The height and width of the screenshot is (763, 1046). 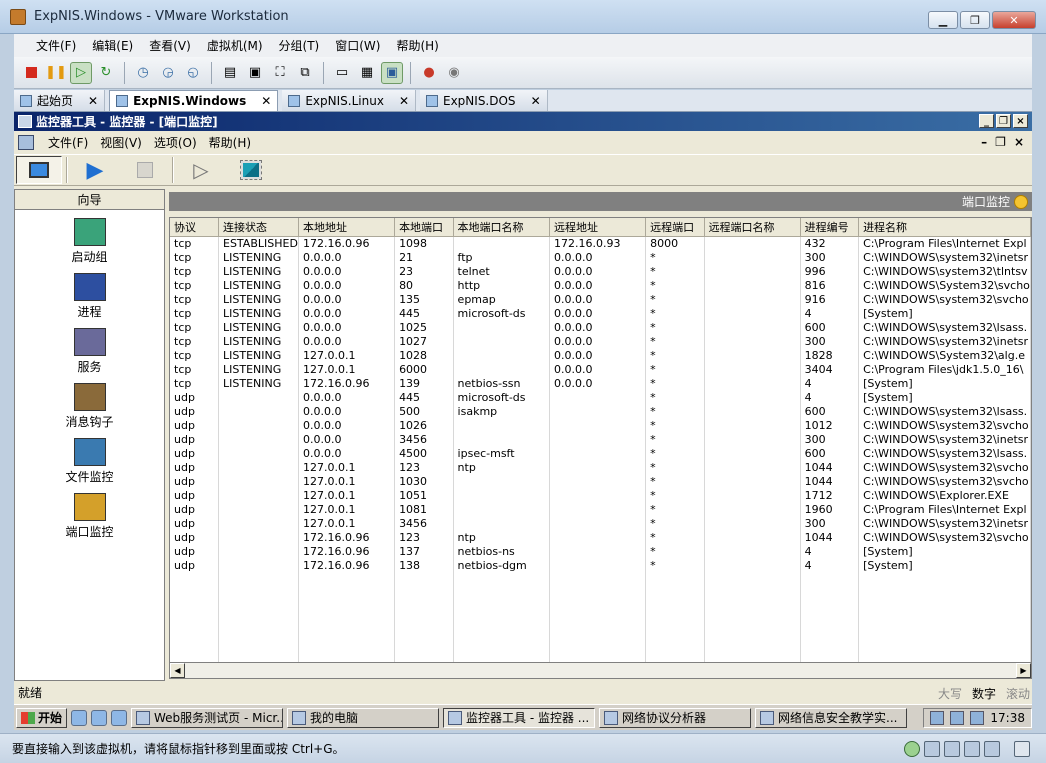 I want to click on network-adapter-2-icon, so click(x=972, y=748).